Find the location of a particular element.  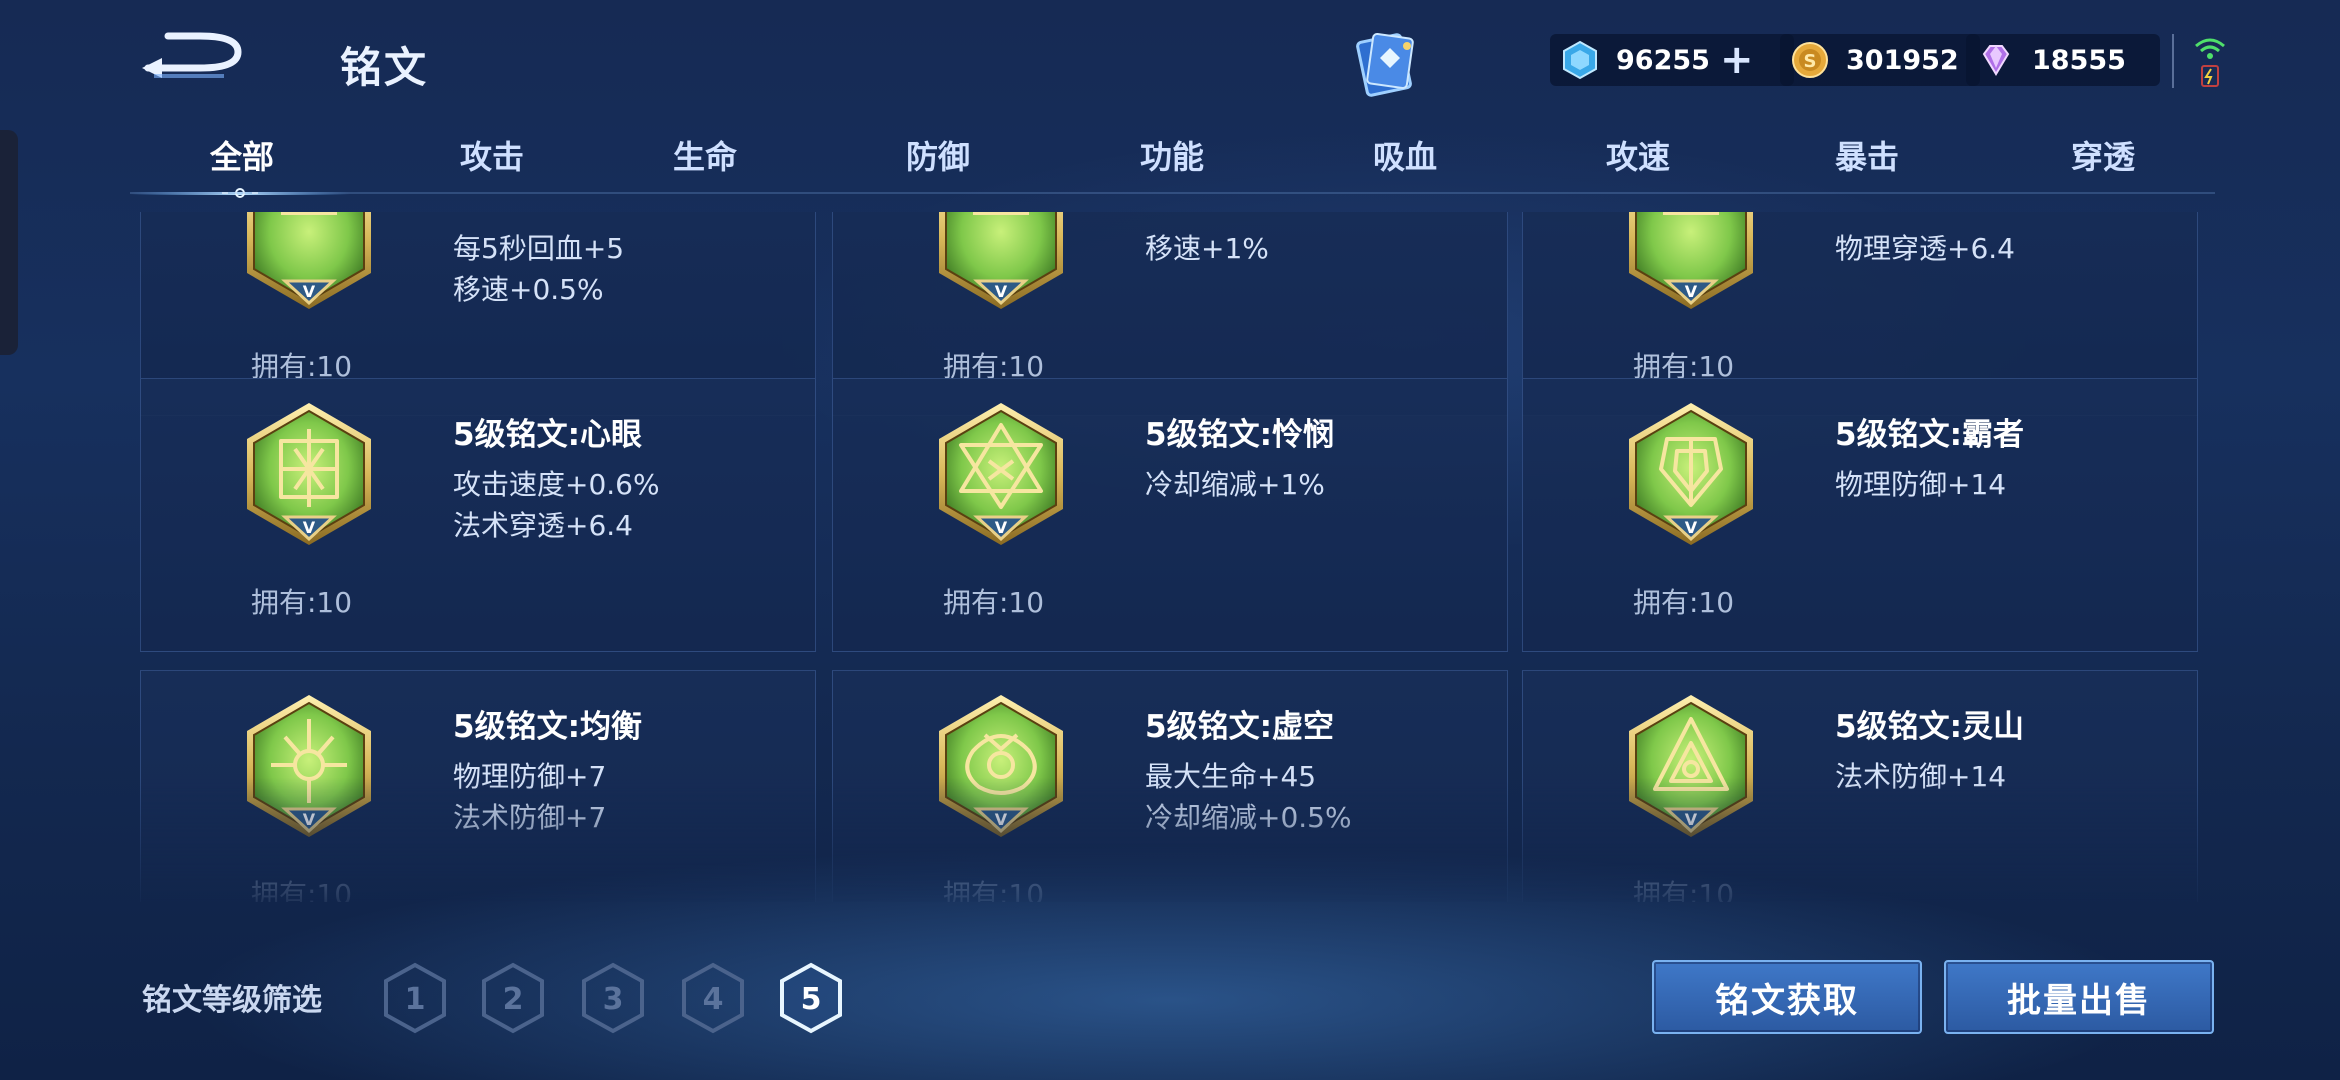

xinyan-icon: V is located at coordinates (309, 474).